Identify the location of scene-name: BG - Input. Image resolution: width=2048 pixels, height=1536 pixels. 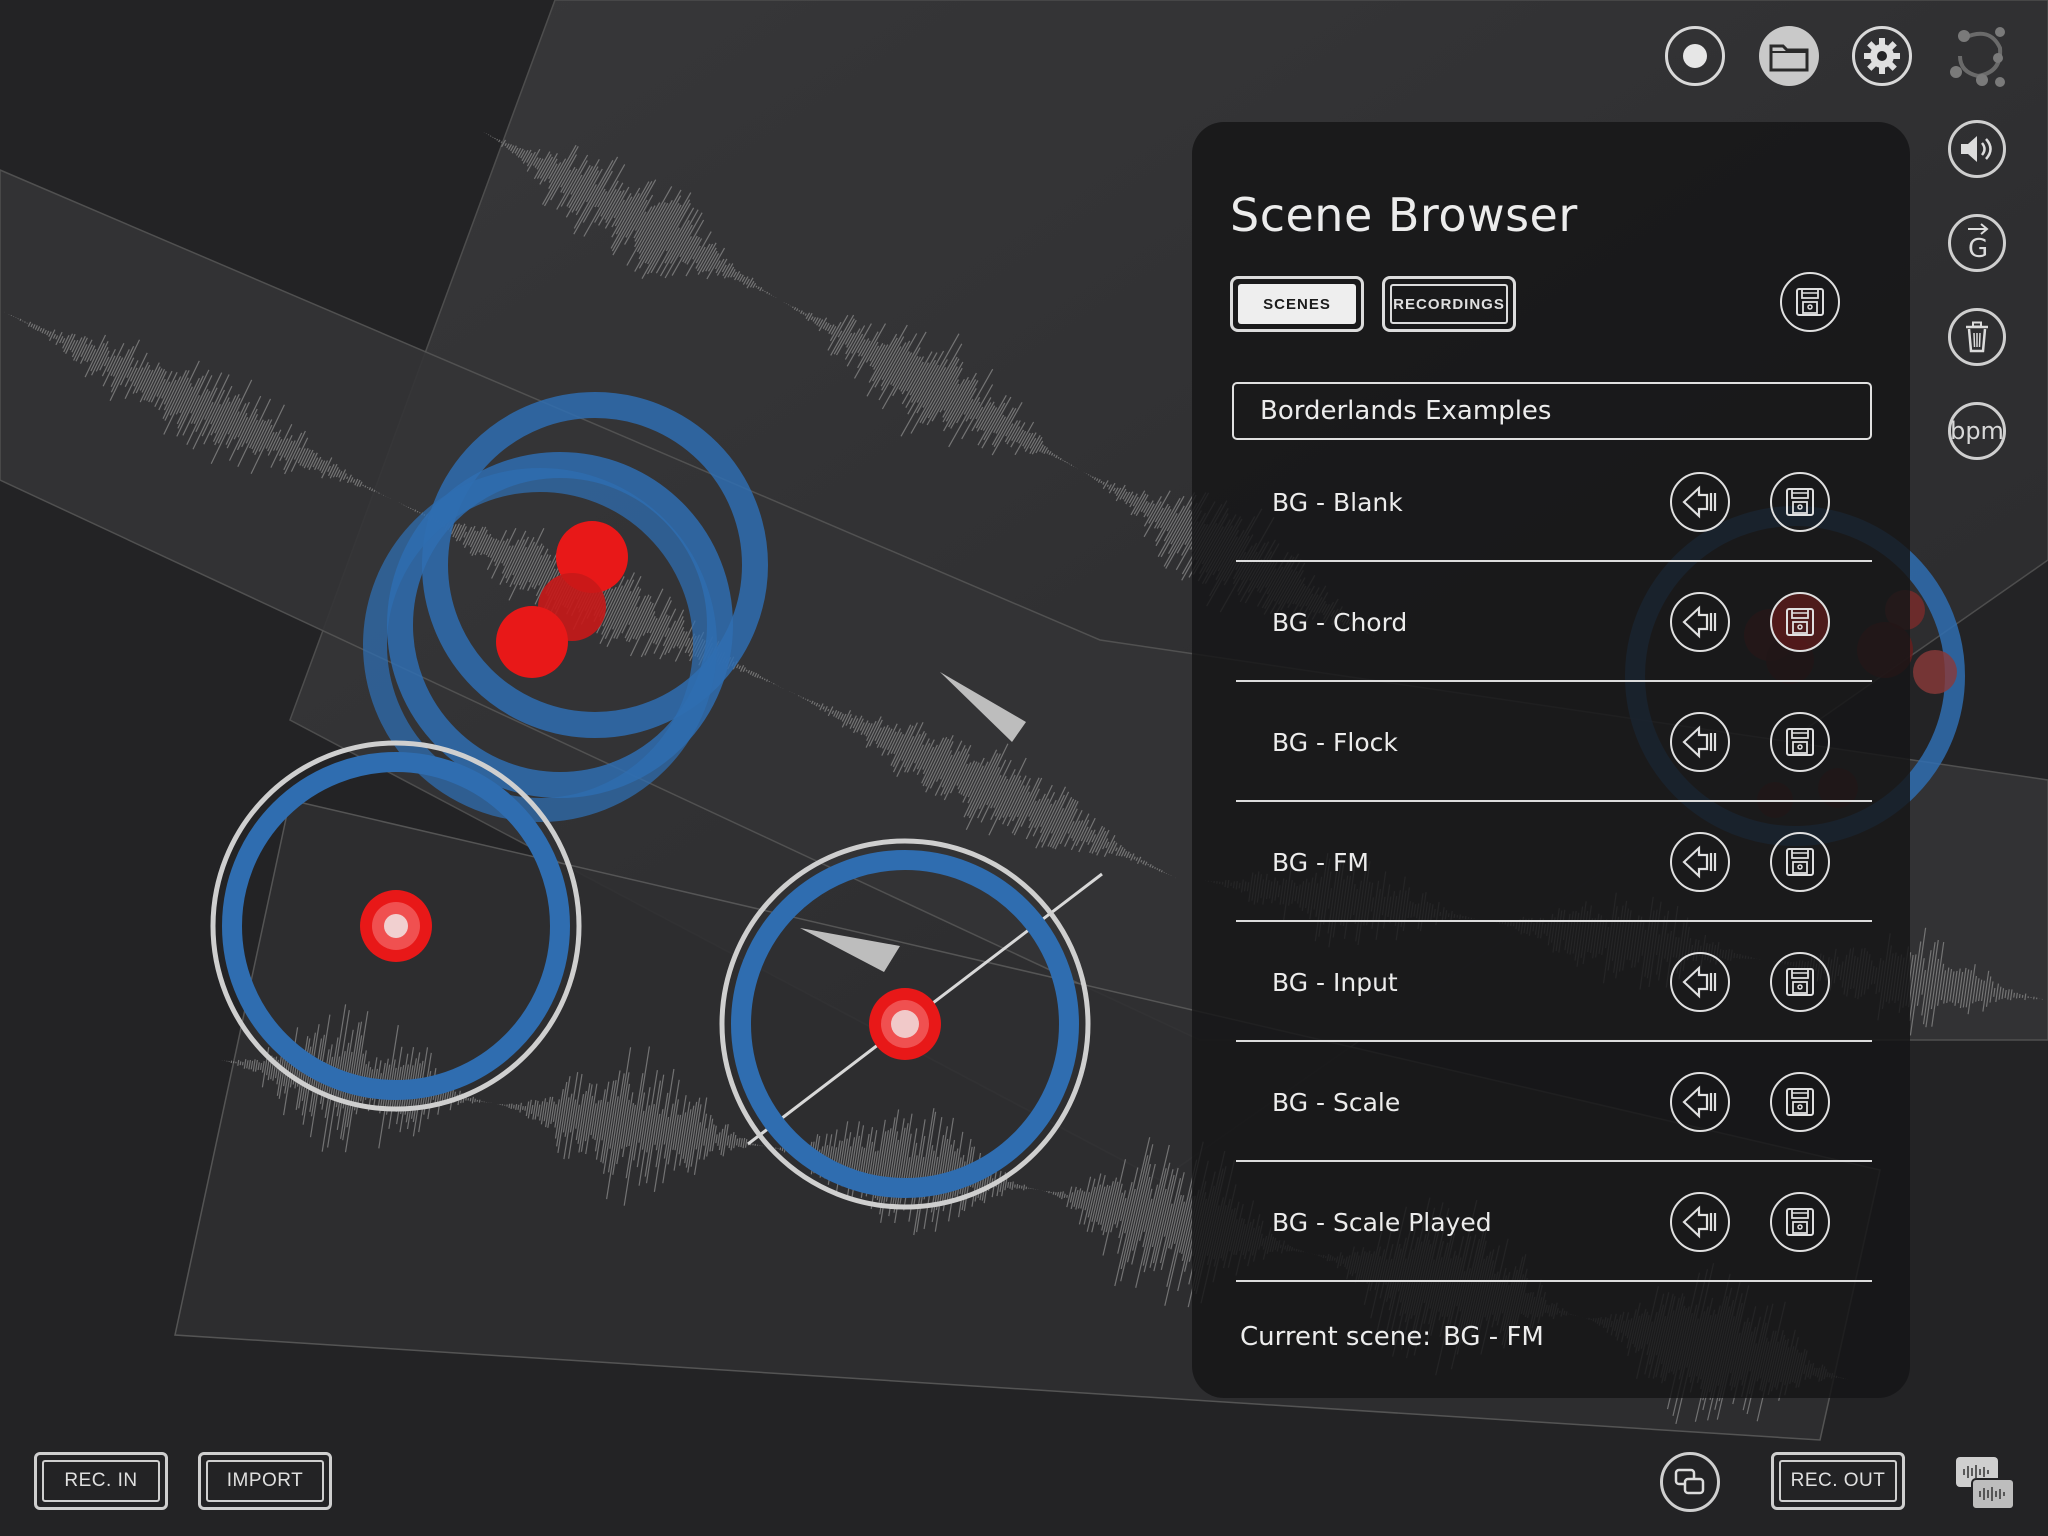
(1335, 982).